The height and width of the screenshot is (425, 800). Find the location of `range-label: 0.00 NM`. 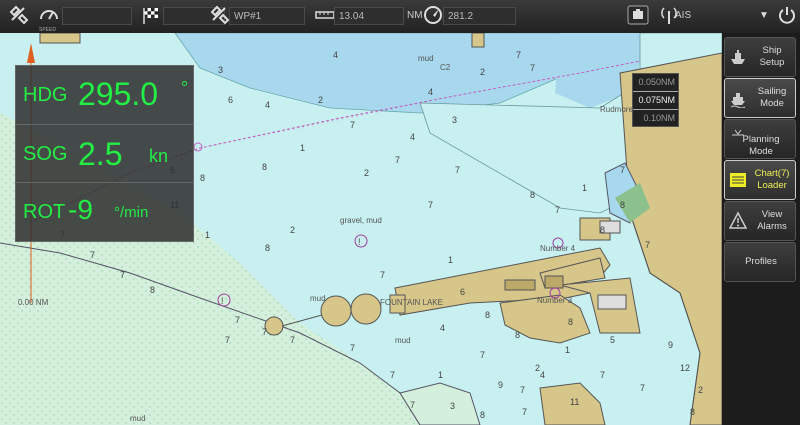

range-label: 0.00 NM is located at coordinates (33, 302).